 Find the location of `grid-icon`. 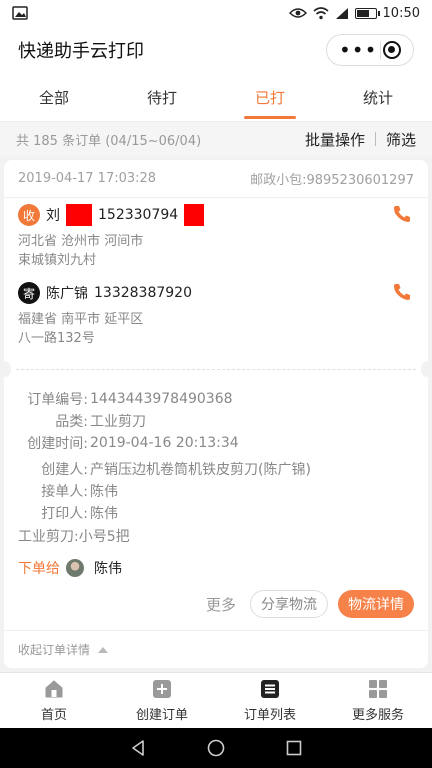

grid-icon is located at coordinates (378, 689).